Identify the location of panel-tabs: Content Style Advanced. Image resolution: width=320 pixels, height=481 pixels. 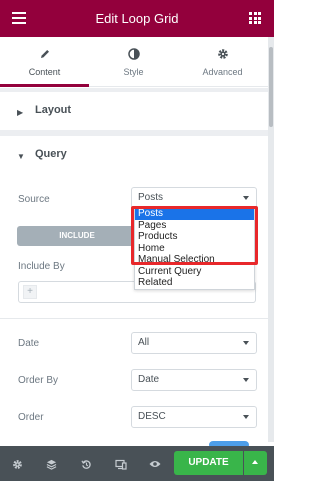
(134, 62).